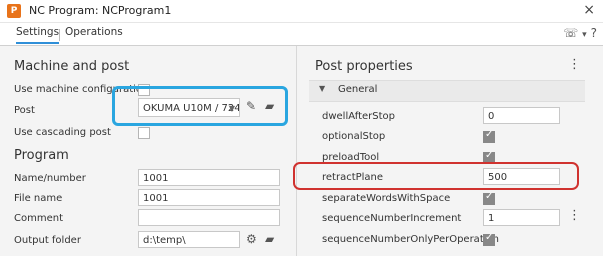  What do you see at coordinates (38, 35) in the screenshot?
I see `tab-settings: Settings` at bounding box center [38, 35].